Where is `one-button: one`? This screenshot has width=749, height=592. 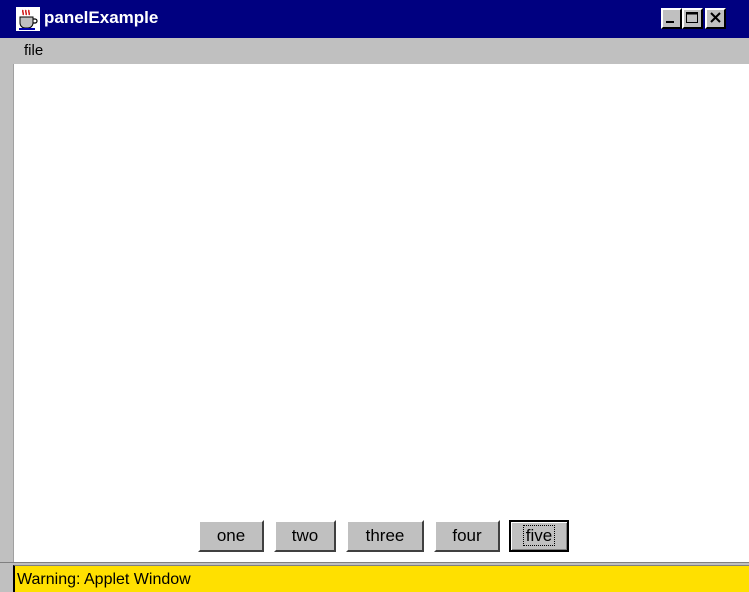 one-button: one is located at coordinates (231, 536).